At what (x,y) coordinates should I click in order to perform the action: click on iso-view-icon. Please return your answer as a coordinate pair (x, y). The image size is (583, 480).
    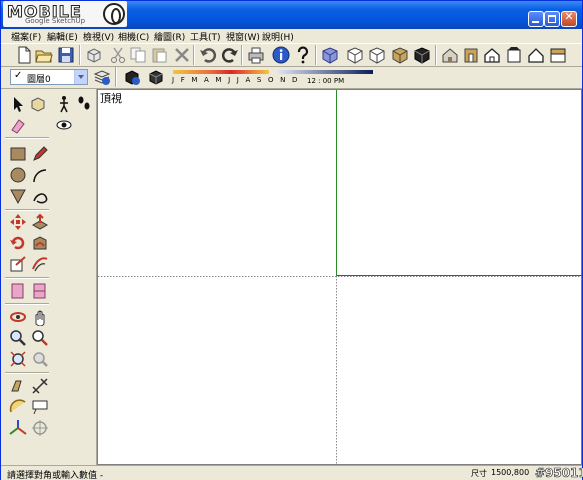
    Looking at the image, I should click on (330, 55).